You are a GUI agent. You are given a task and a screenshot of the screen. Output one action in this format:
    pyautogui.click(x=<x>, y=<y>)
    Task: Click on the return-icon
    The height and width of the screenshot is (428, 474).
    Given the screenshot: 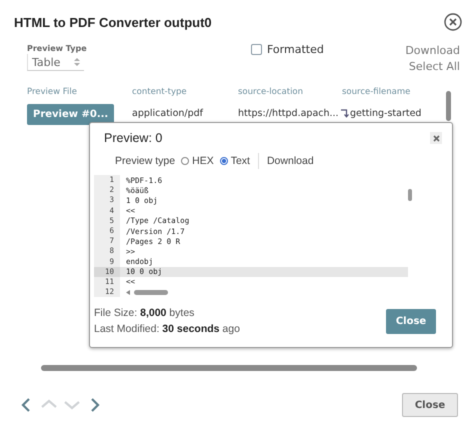 What is the action you would take?
    pyautogui.click(x=344, y=113)
    